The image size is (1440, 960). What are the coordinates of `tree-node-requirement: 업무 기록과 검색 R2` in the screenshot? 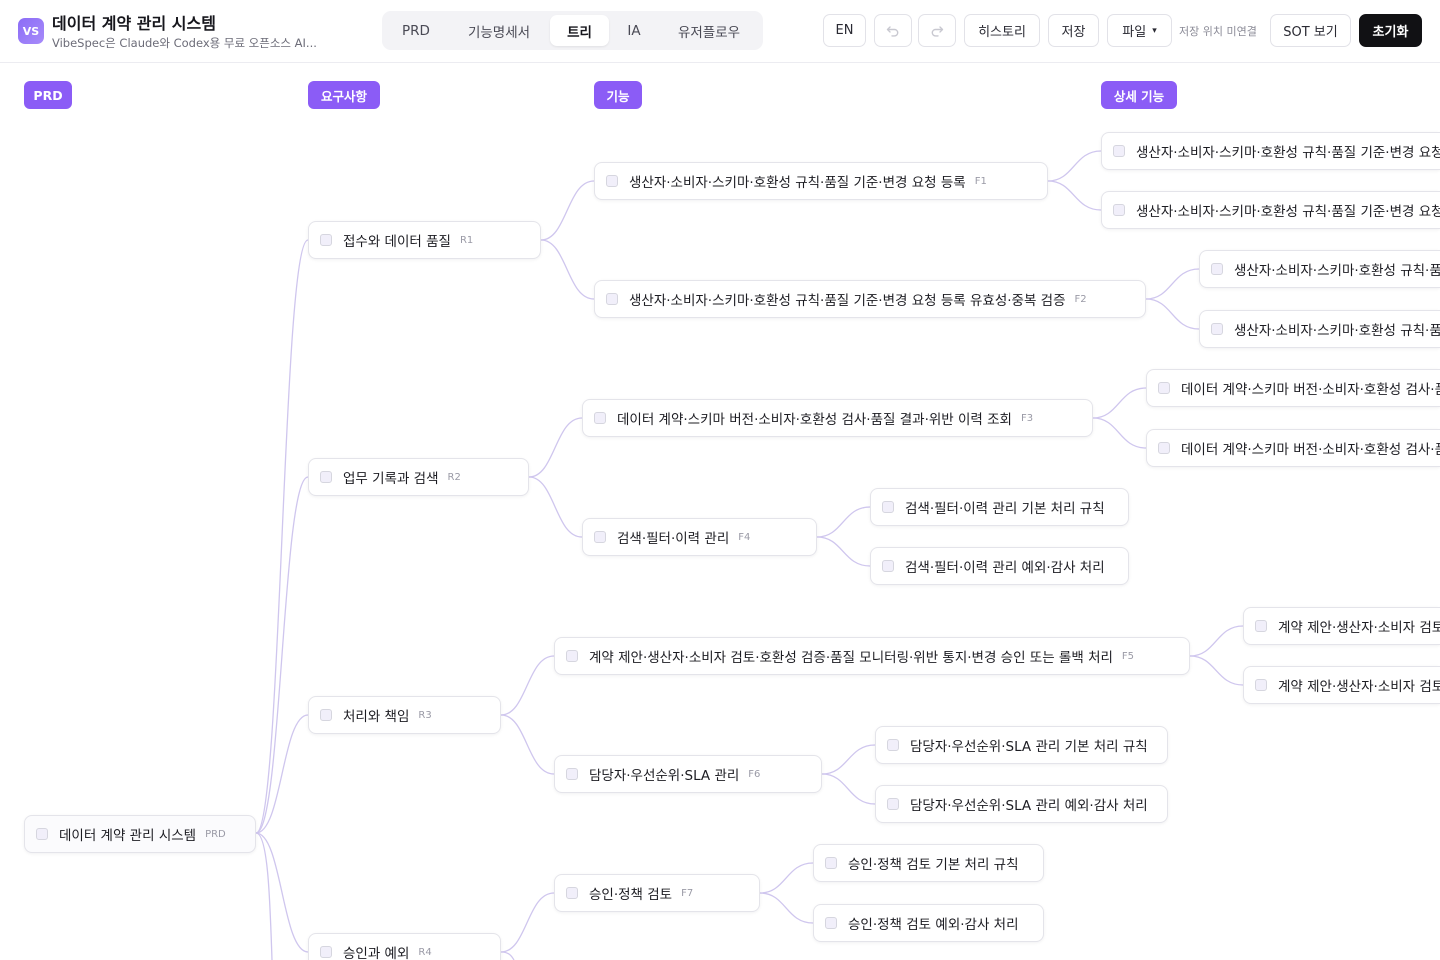 It's located at (418, 477).